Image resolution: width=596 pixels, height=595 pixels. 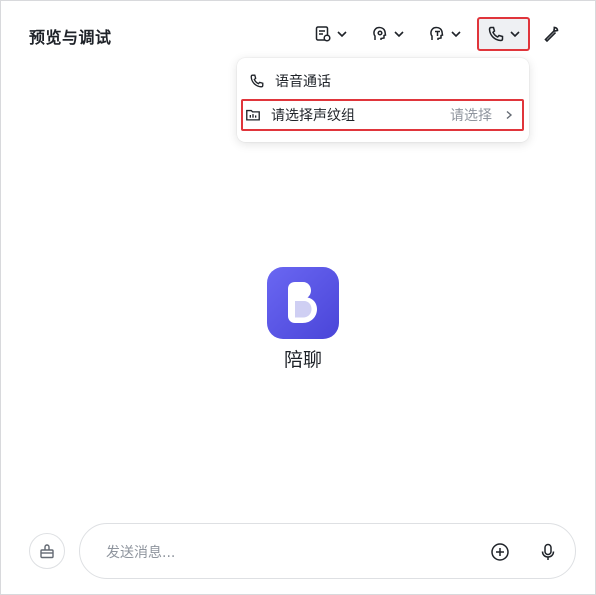 I want to click on voice-dropdown-menu: 语音通话 请选择声纹组 请选择, so click(x=383, y=100).